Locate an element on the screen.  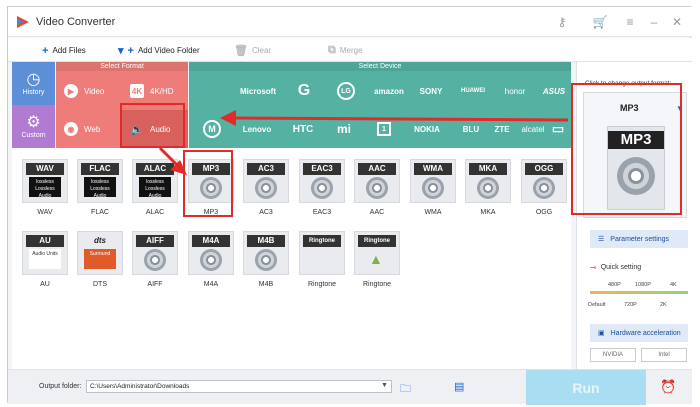
annotation-arrows is located at coordinates (363, 142).